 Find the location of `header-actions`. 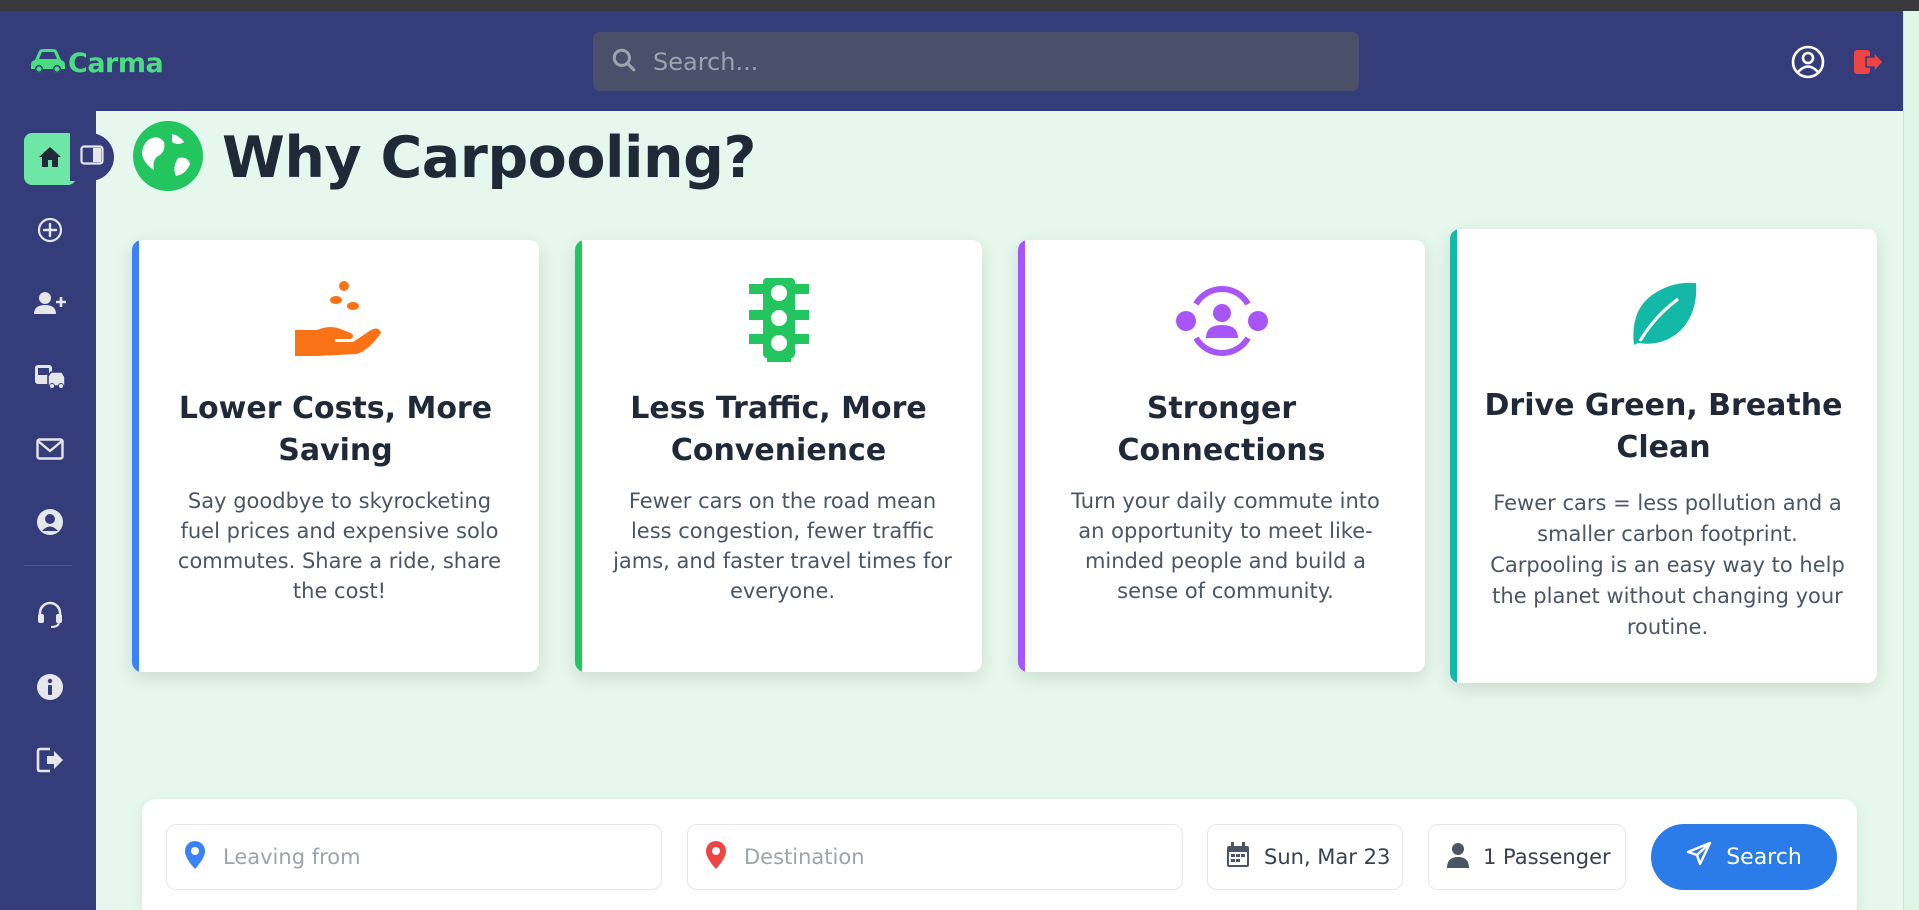

header-actions is located at coordinates (1847, 62).